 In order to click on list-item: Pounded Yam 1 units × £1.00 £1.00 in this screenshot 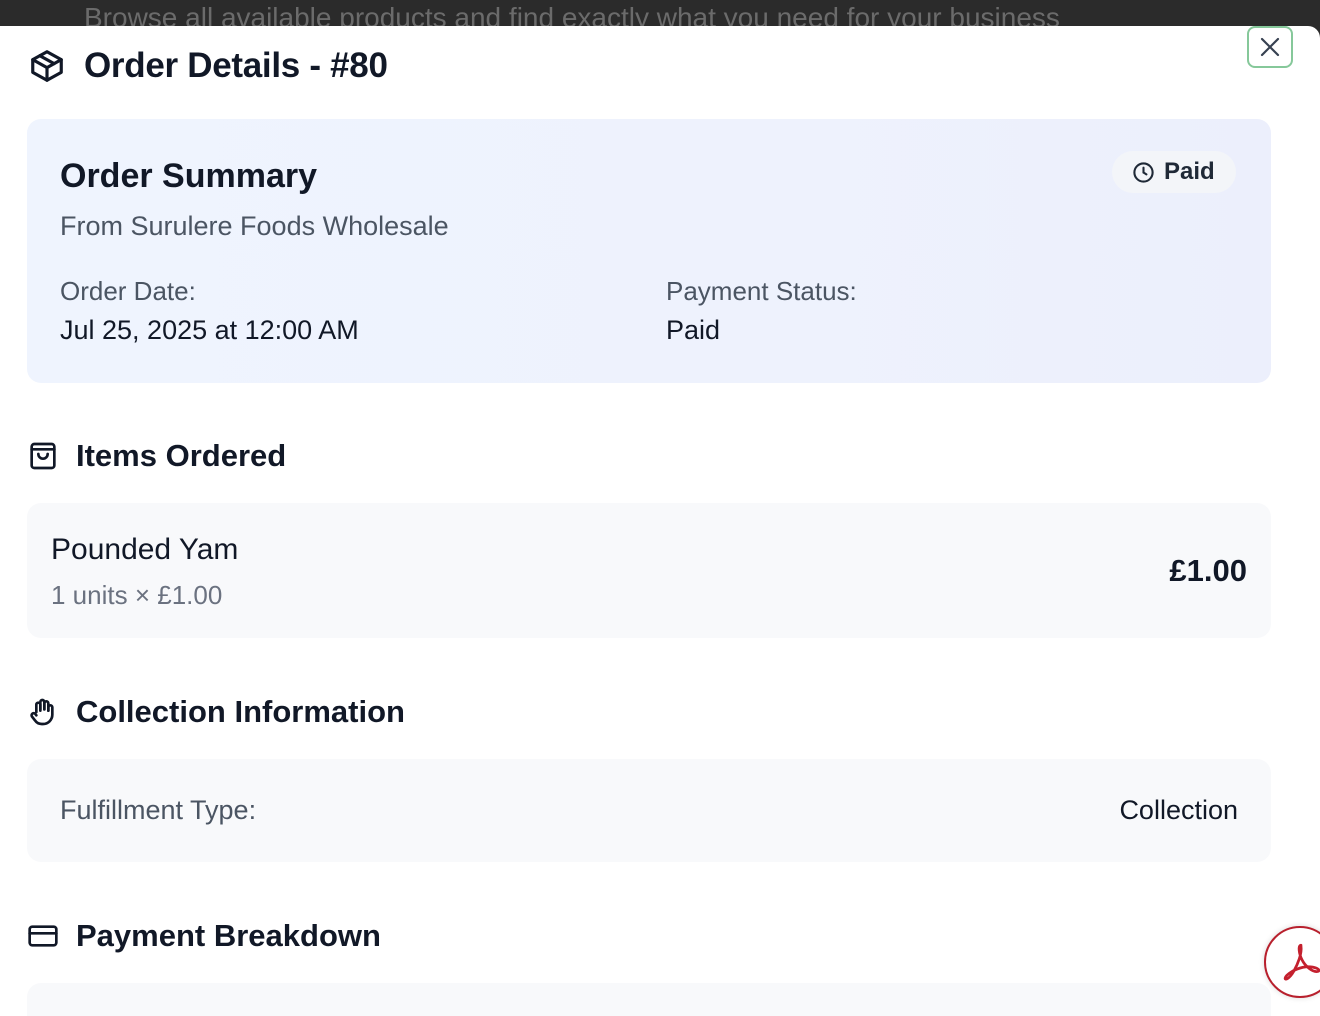, I will do `click(649, 570)`.